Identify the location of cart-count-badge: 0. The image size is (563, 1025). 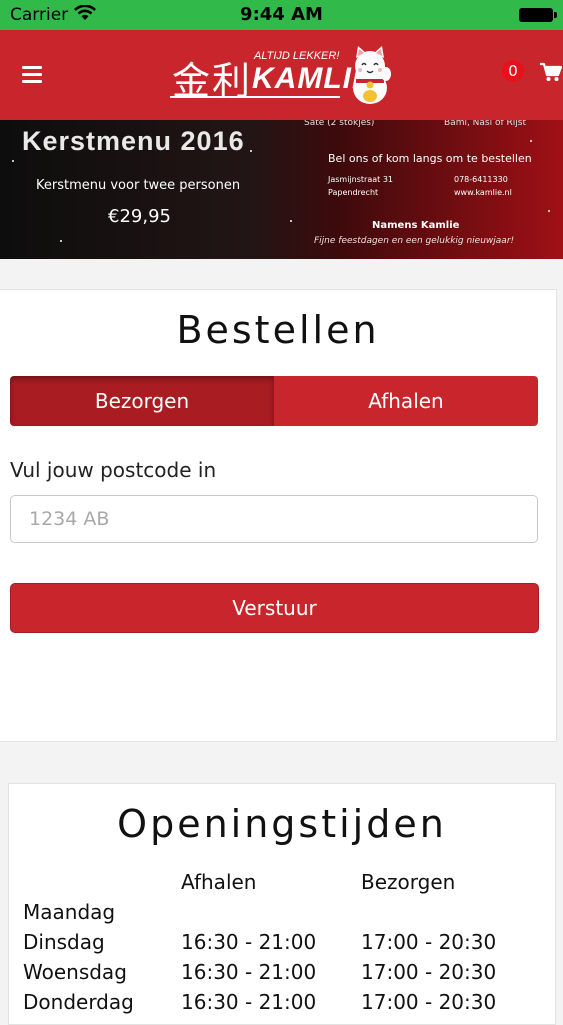
(513, 71).